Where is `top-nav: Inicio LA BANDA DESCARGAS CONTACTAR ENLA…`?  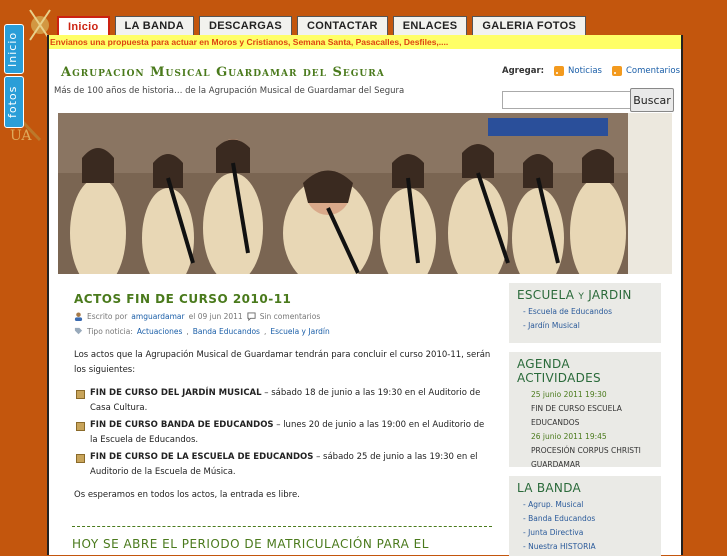 top-nav: Inicio LA BANDA DESCARGAS CONTACTAR ENLA… is located at coordinates (322, 26).